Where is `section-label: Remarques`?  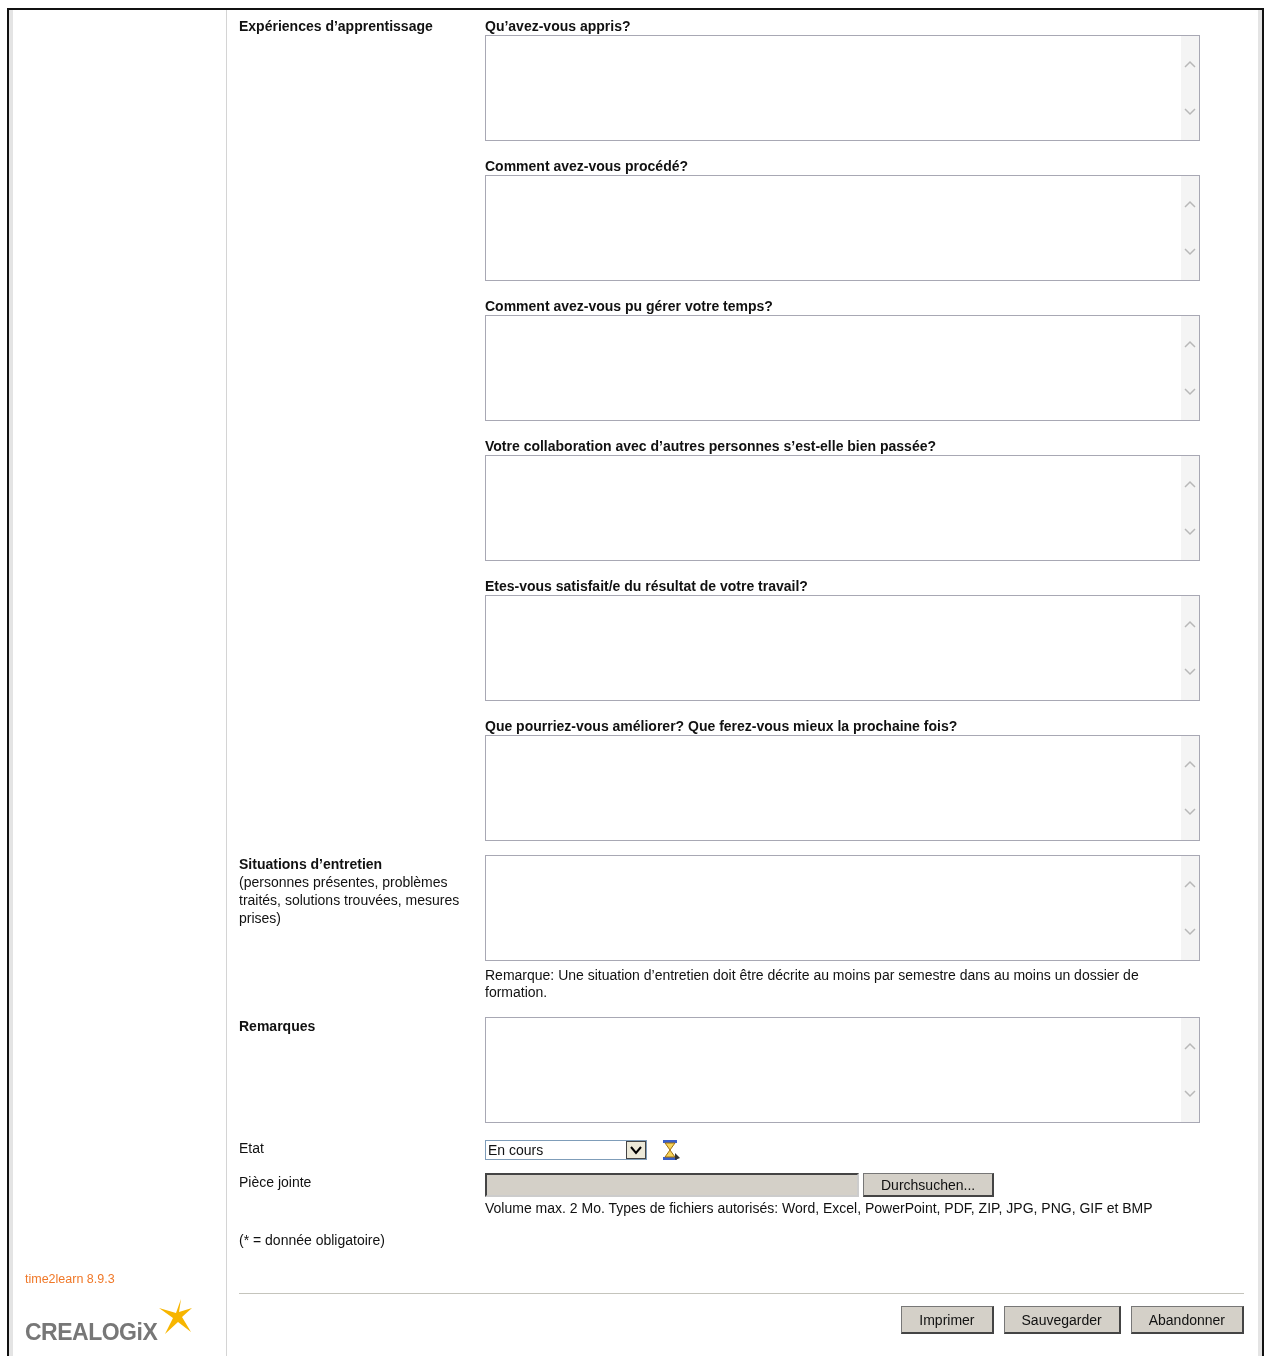 section-label: Remarques is located at coordinates (278, 1026).